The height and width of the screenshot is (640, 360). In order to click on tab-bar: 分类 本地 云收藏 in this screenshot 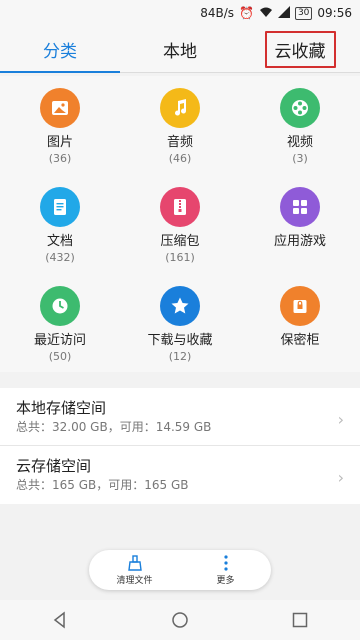, I will do `click(180, 49)`.